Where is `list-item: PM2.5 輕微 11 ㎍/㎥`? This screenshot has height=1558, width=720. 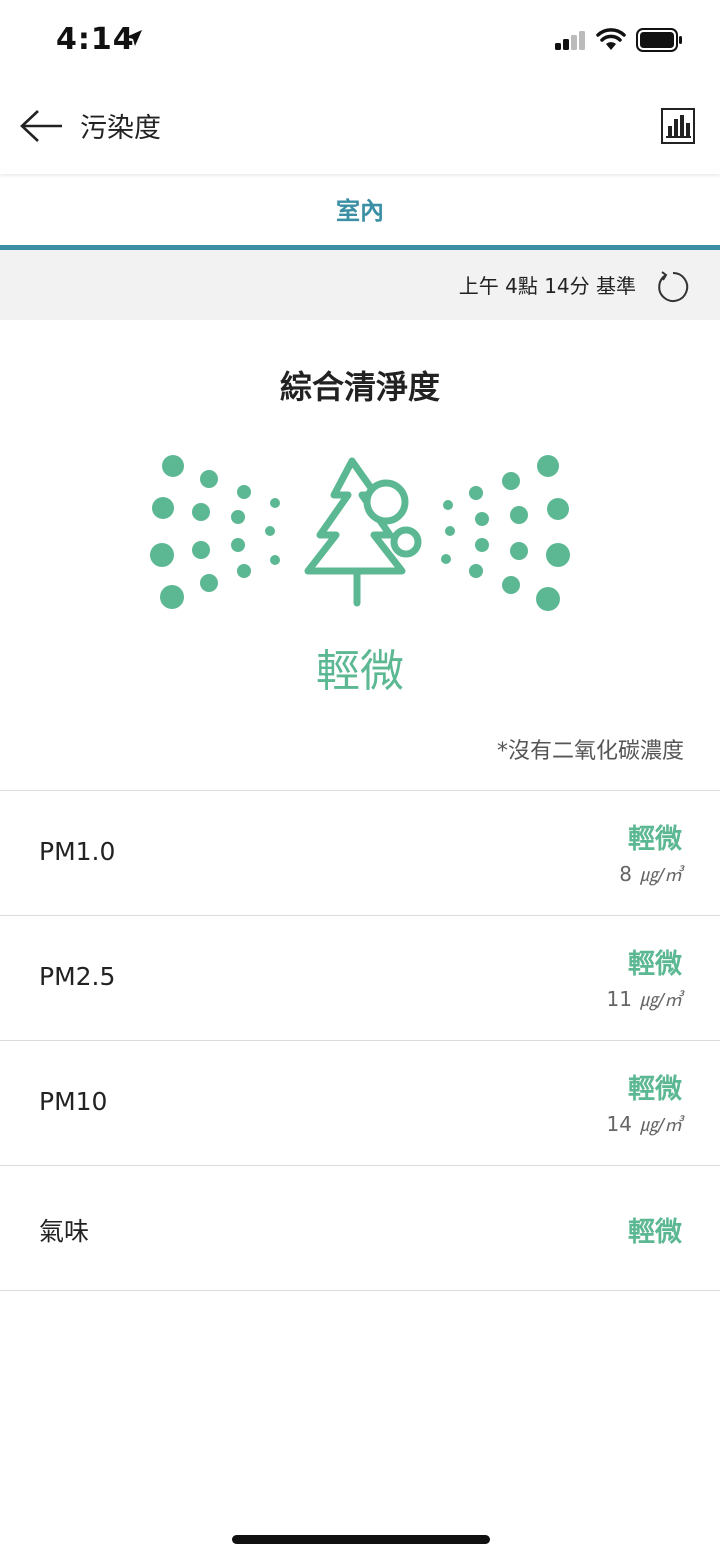
list-item: PM2.5 輕微 11 ㎍/㎥ is located at coordinates (360, 977).